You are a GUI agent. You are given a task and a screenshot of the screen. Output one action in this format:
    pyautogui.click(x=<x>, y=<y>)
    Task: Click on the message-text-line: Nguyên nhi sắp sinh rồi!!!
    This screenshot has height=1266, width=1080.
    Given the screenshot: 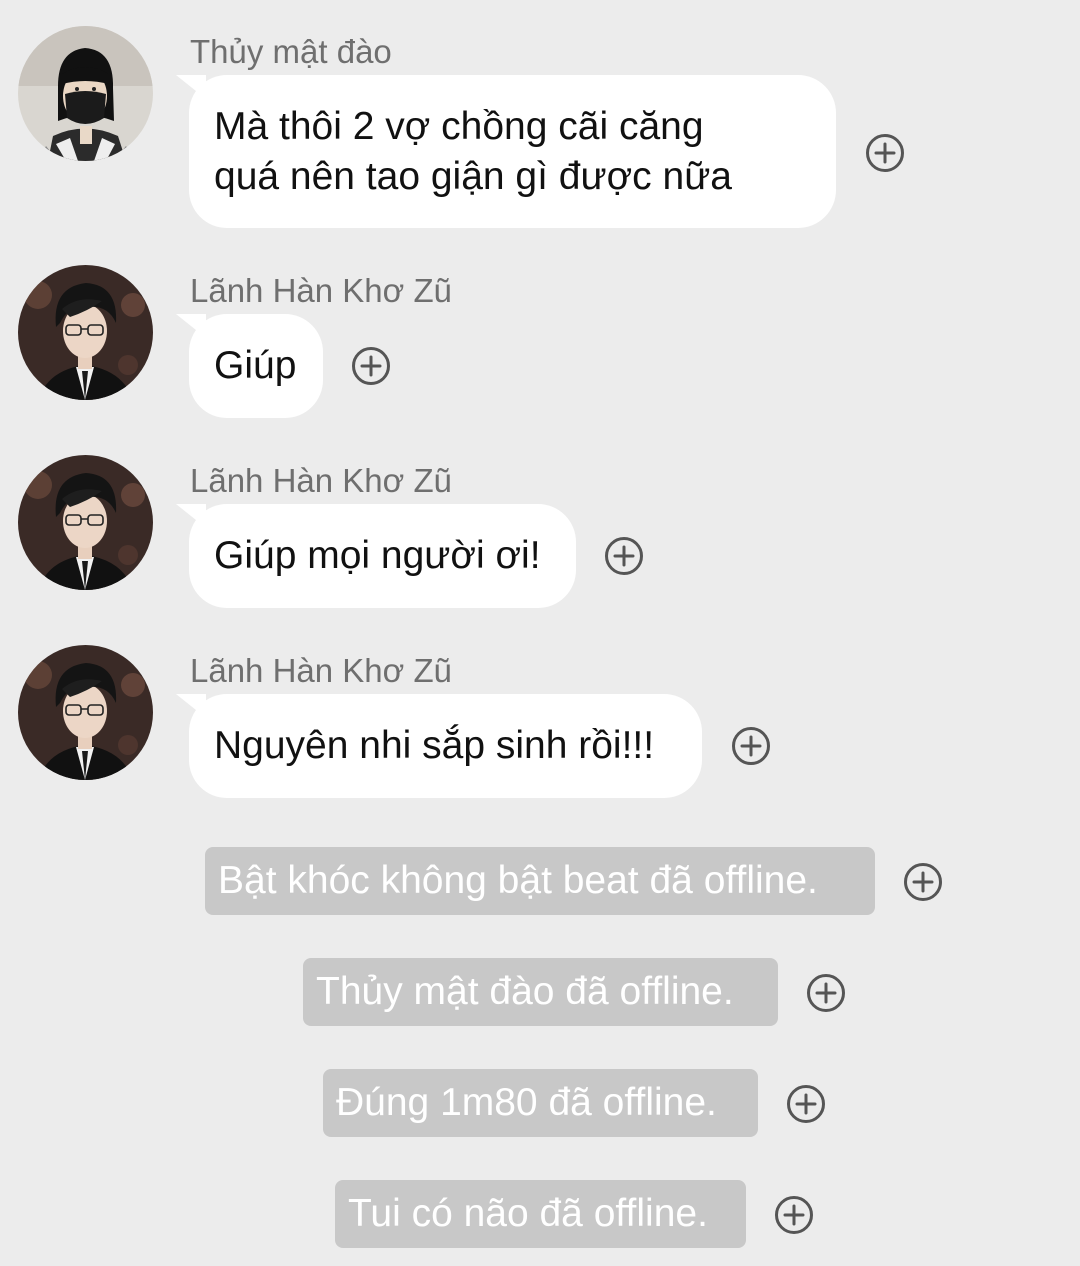 What is the action you would take?
    pyautogui.click(x=434, y=745)
    